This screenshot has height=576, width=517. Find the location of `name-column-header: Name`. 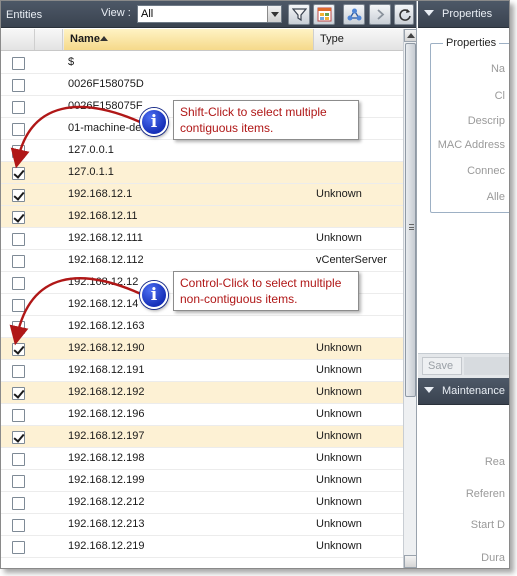

name-column-header: Name is located at coordinates (189, 39).